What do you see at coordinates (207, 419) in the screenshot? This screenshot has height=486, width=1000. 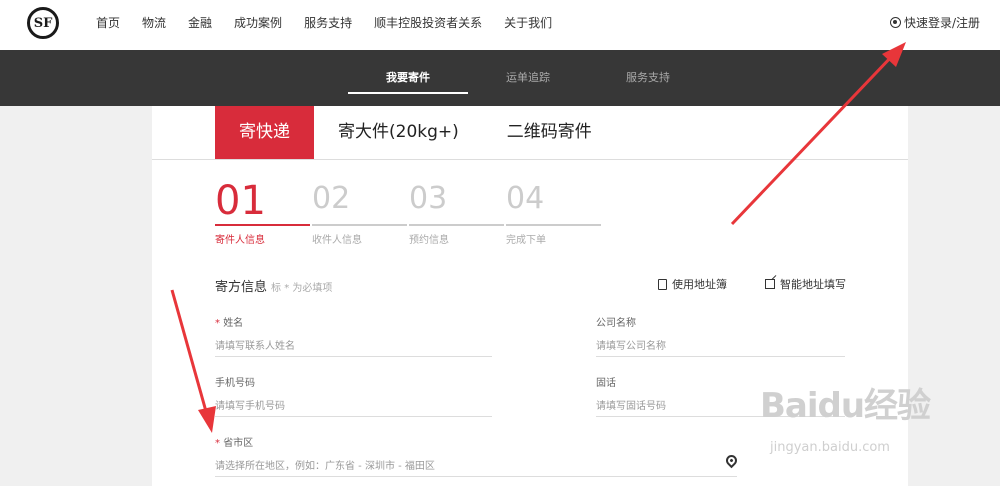 I see `arrow-head-region` at bounding box center [207, 419].